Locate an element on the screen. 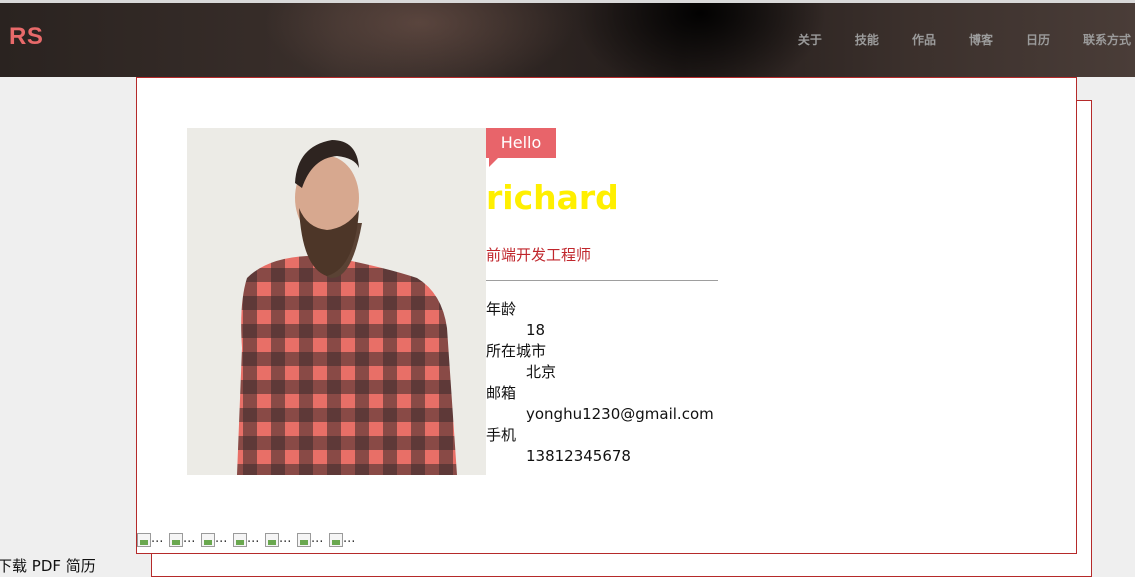  email-value: yonghu1230@gmail.com is located at coordinates (600, 414).